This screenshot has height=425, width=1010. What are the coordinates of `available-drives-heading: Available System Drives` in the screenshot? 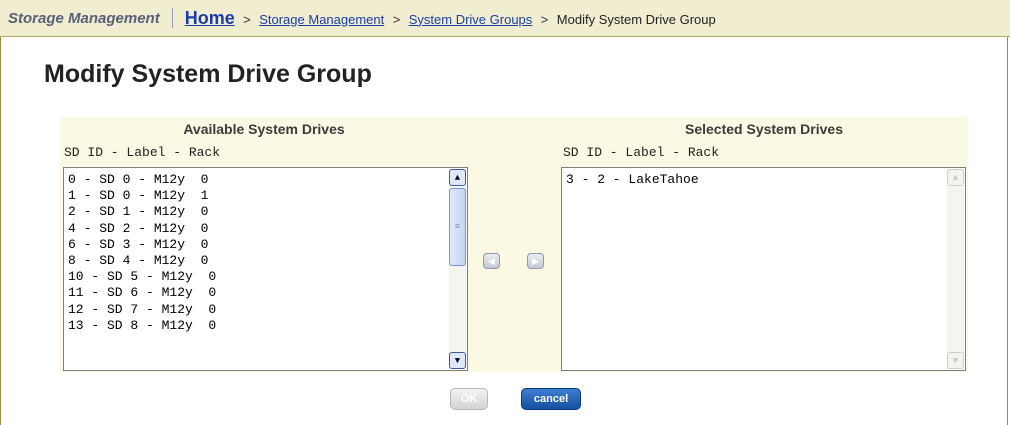 It's located at (264, 129).